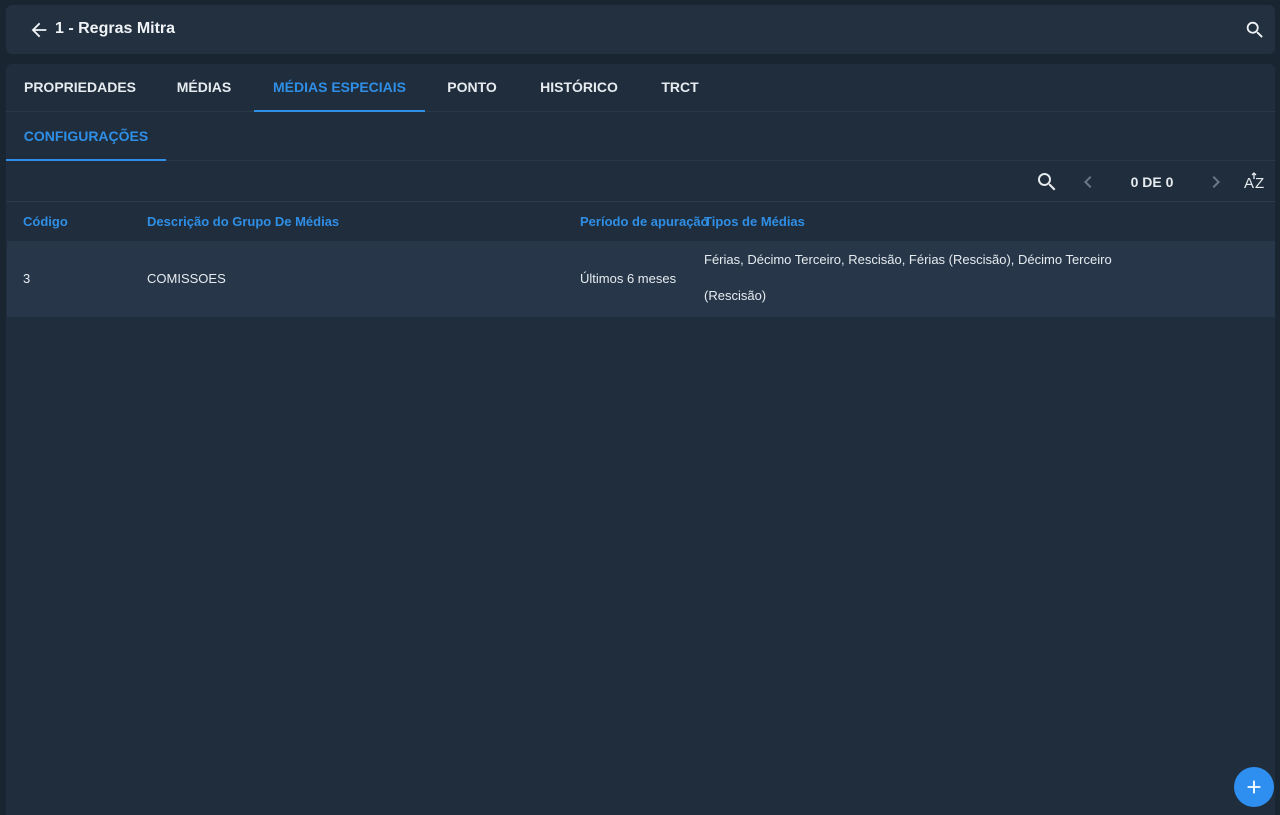 This screenshot has height=815, width=1280. Describe the element at coordinates (339, 88) in the screenshot. I see `tab-medias-especiais: MÉDIAS ESPECIAIS` at that location.